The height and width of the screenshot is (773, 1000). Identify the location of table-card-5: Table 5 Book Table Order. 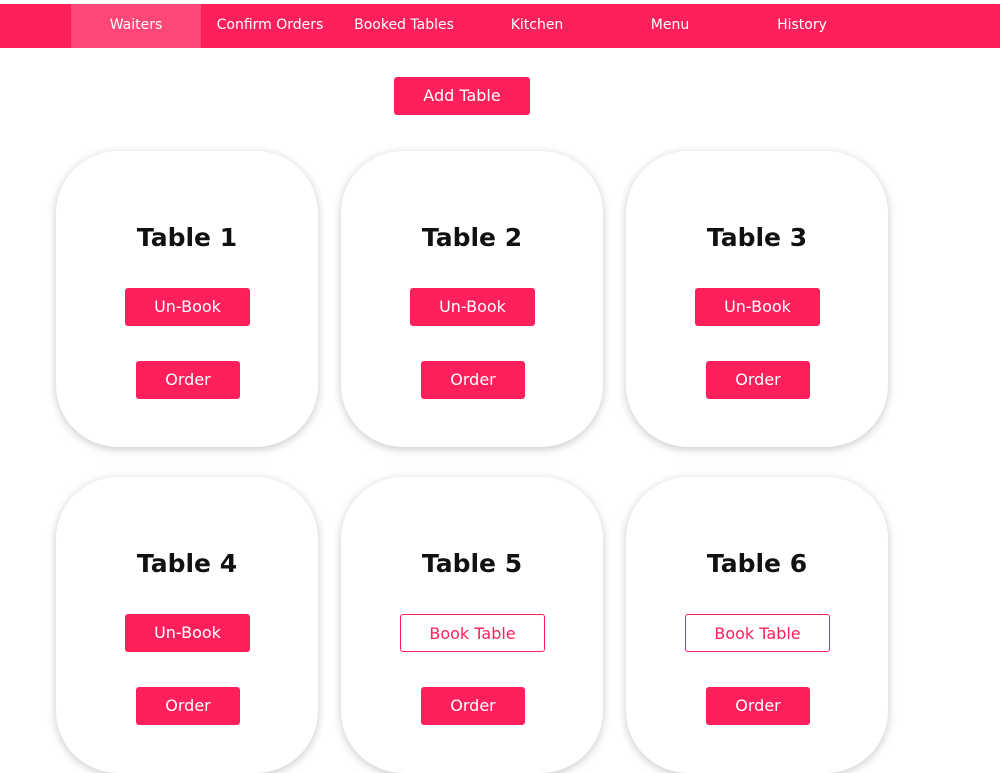
(472, 625).